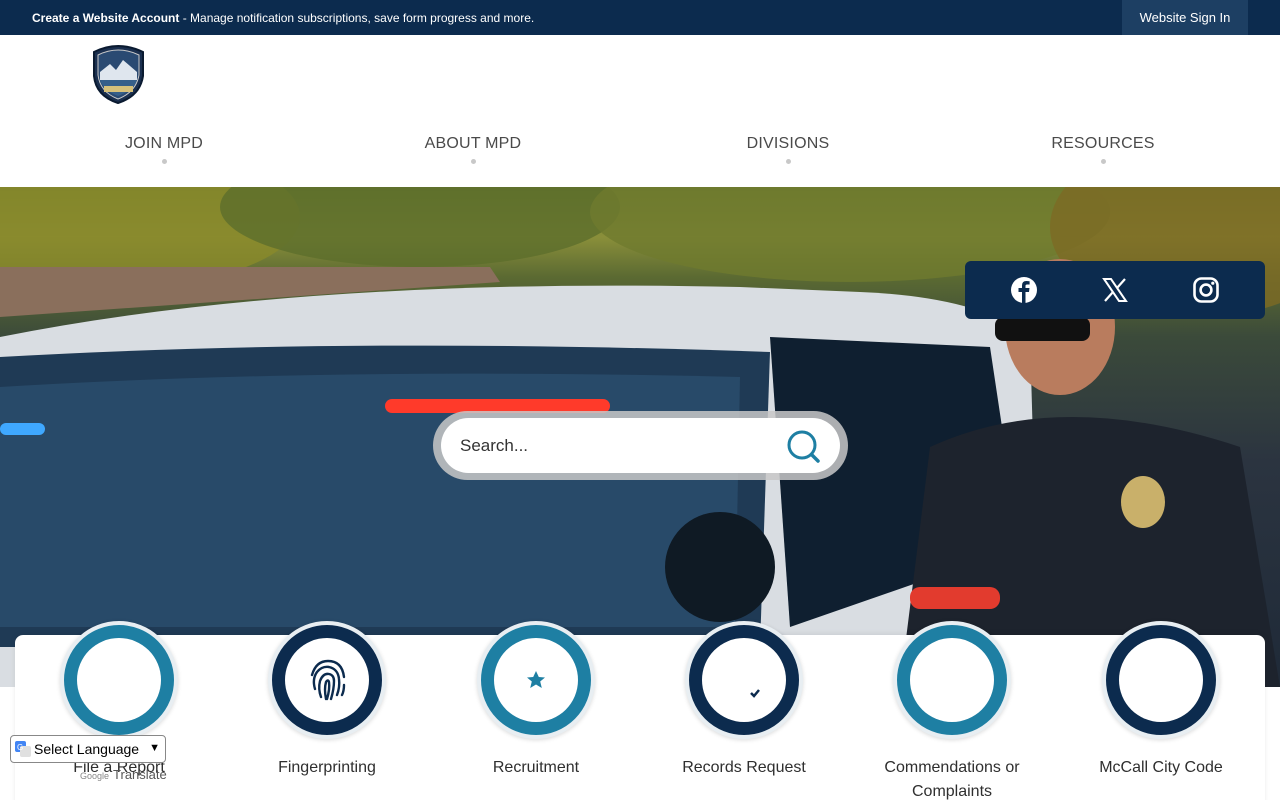  Describe the element at coordinates (1206, 290) in the screenshot. I see `instagram-icon` at that location.